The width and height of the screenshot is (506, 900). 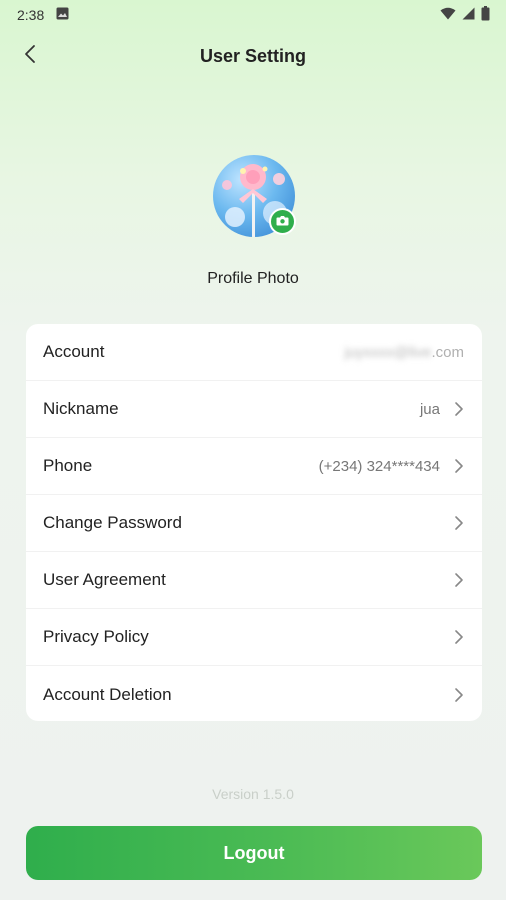 I want to click on status-left: 2:38, so click(x=43, y=15).